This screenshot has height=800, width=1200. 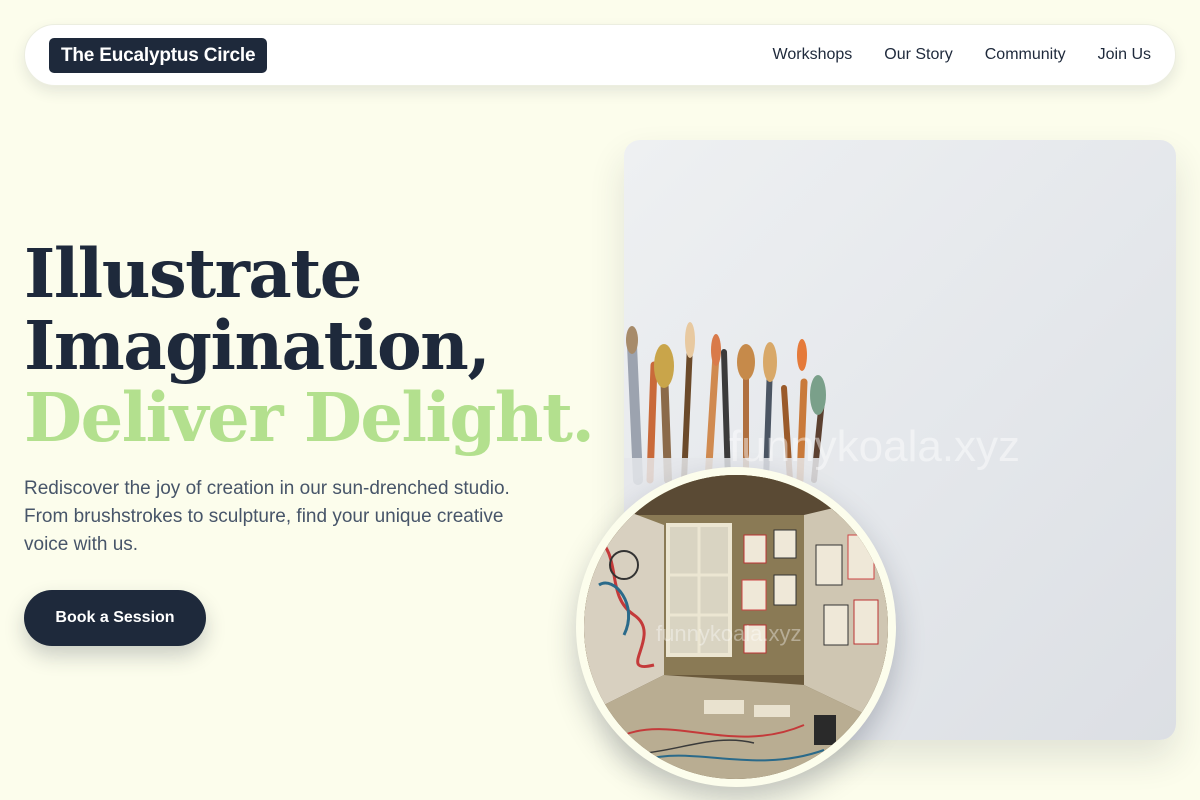 What do you see at coordinates (158, 55) in the screenshot?
I see `brand-logo: The Eucalyptus Circle` at bounding box center [158, 55].